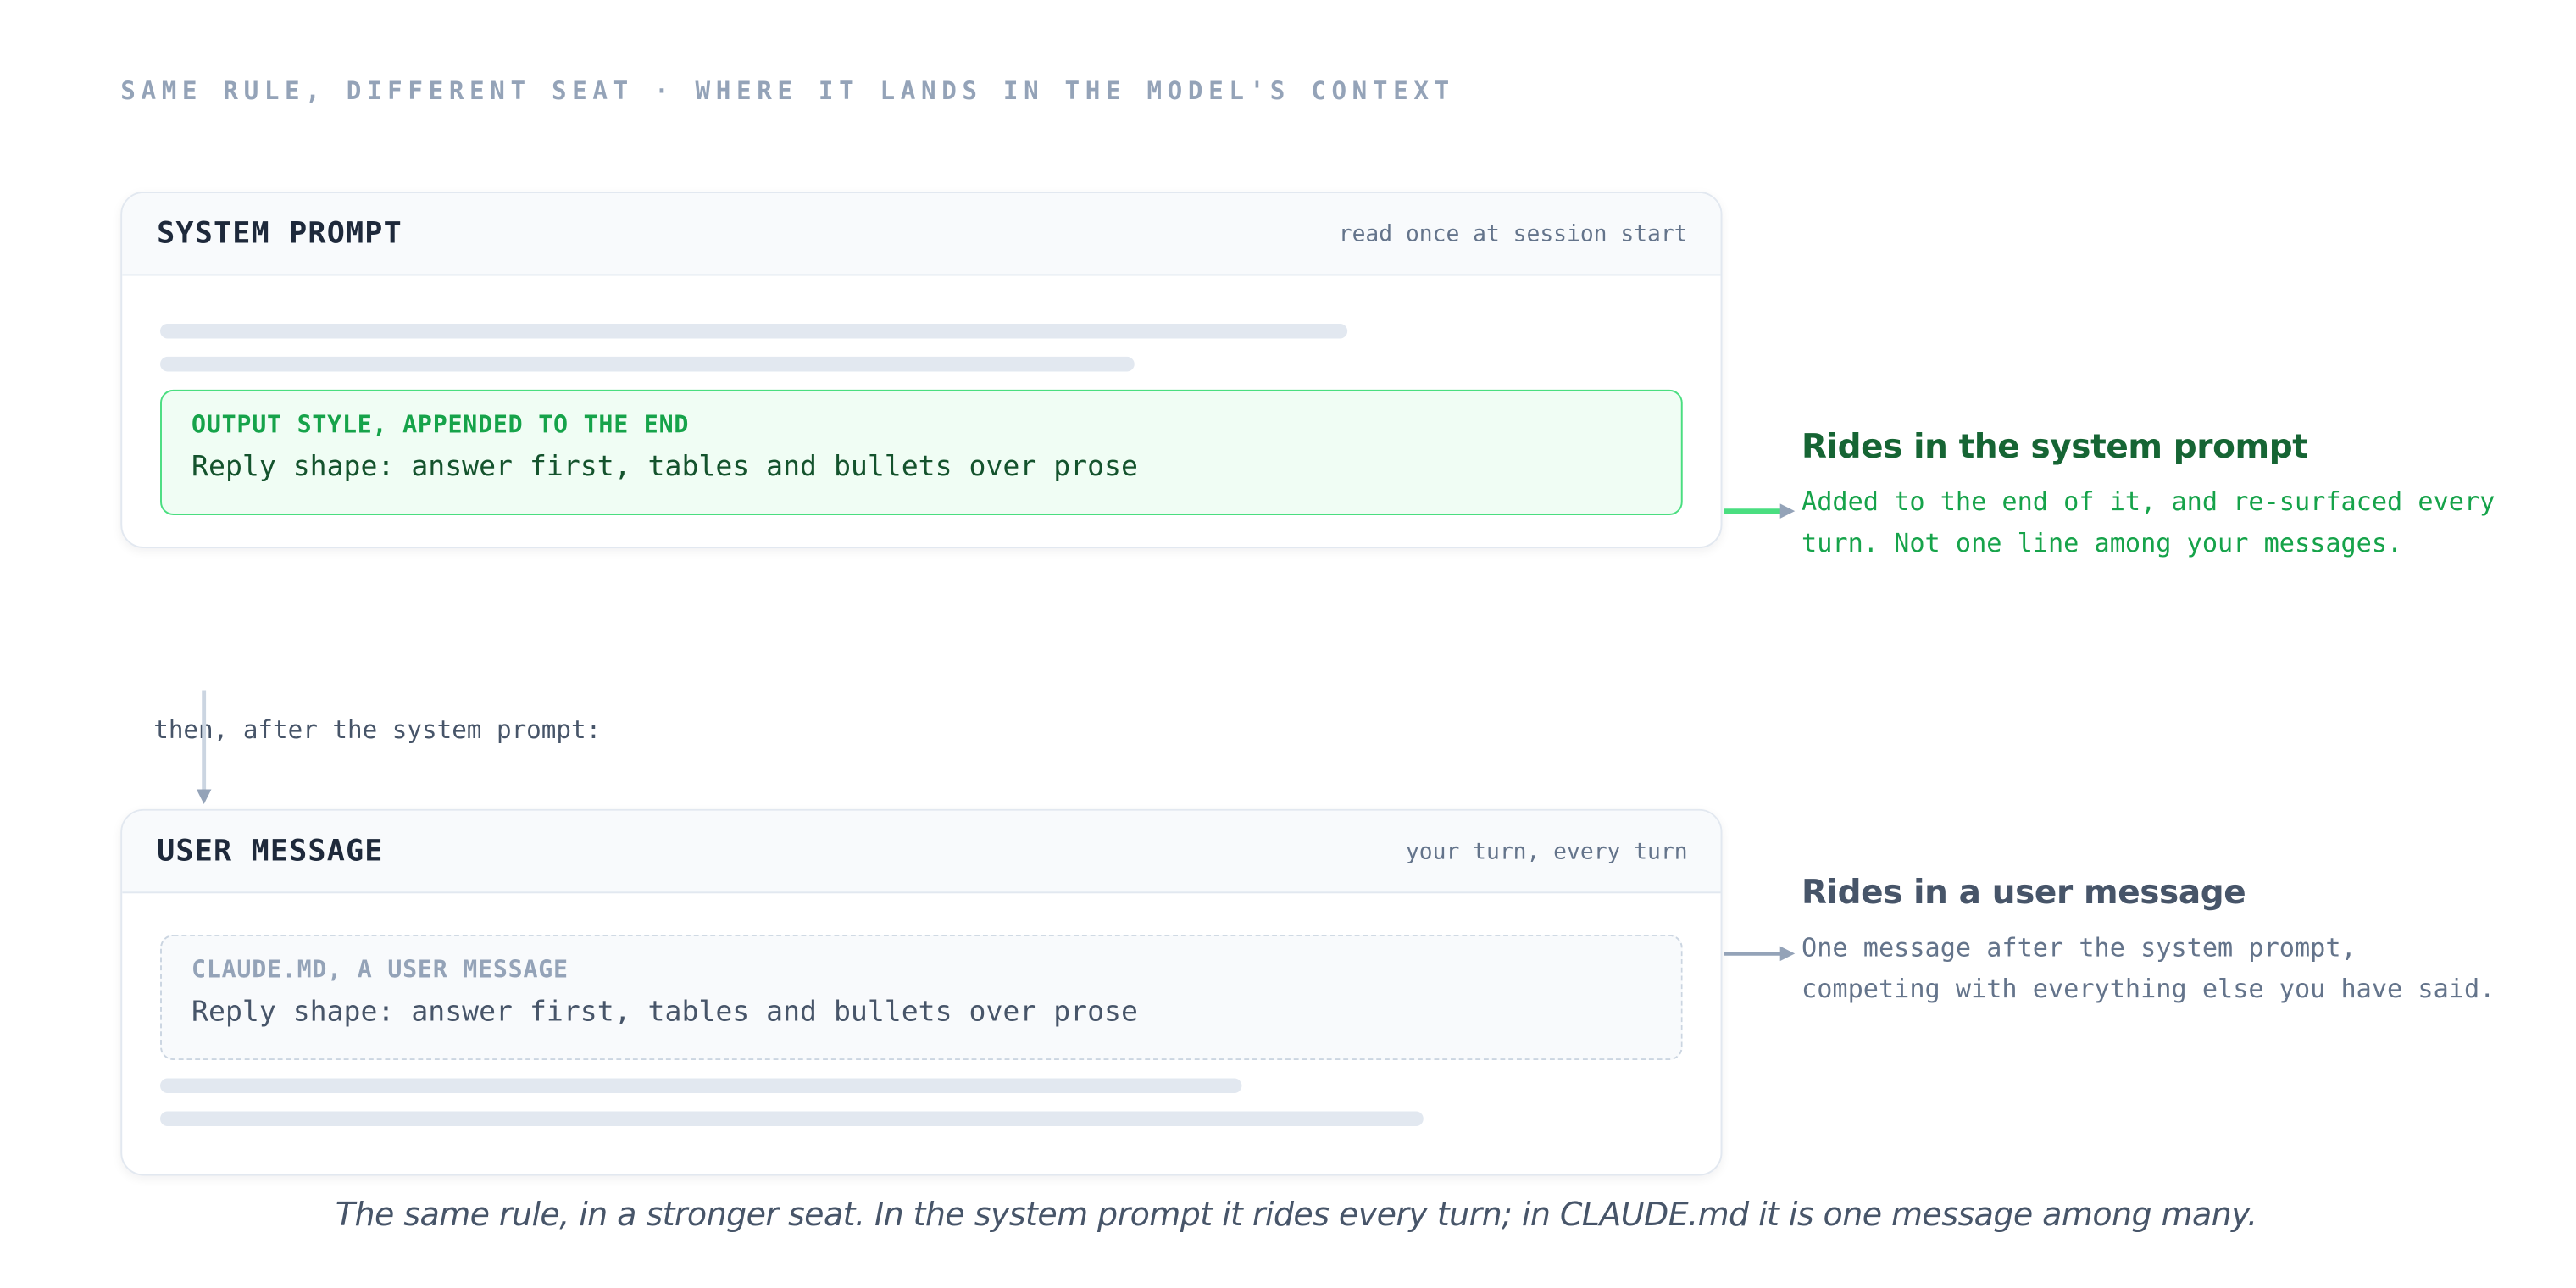 Image resolution: width=2576 pixels, height=1288 pixels. Describe the element at coordinates (1546, 851) in the screenshot. I see `user-message-note: your turn, every turn` at that location.